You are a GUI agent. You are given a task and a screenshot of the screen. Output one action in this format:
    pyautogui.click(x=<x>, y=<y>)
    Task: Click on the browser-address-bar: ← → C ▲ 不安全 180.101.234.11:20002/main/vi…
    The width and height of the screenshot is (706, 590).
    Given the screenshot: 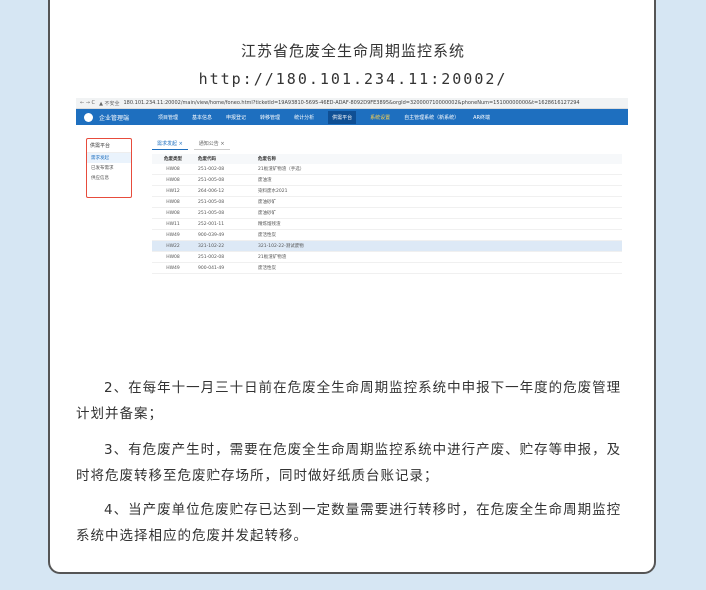 What is the action you would take?
    pyautogui.click(x=352, y=103)
    